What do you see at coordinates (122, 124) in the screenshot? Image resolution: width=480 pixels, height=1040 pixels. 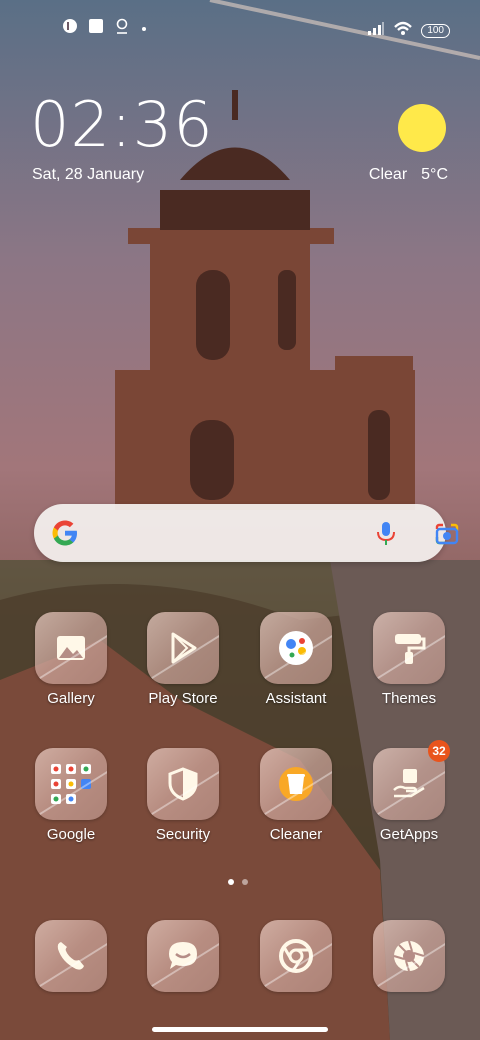 I see `clock-time: 02:36` at bounding box center [122, 124].